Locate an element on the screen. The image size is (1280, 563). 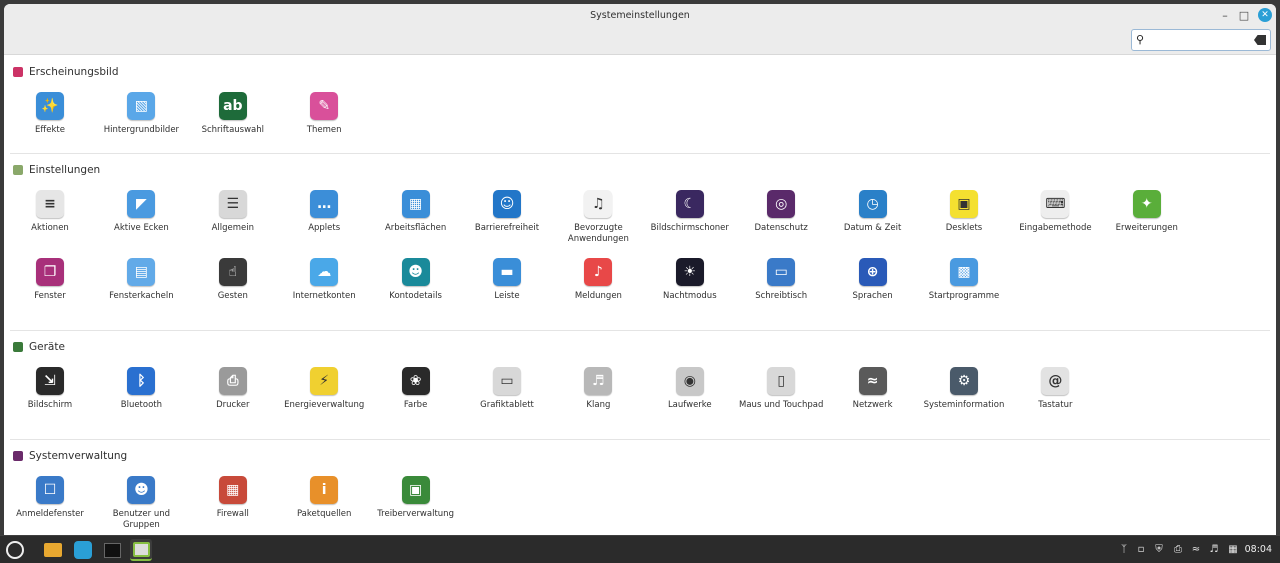
close-button: ✕ is located at coordinates (1265, 15).